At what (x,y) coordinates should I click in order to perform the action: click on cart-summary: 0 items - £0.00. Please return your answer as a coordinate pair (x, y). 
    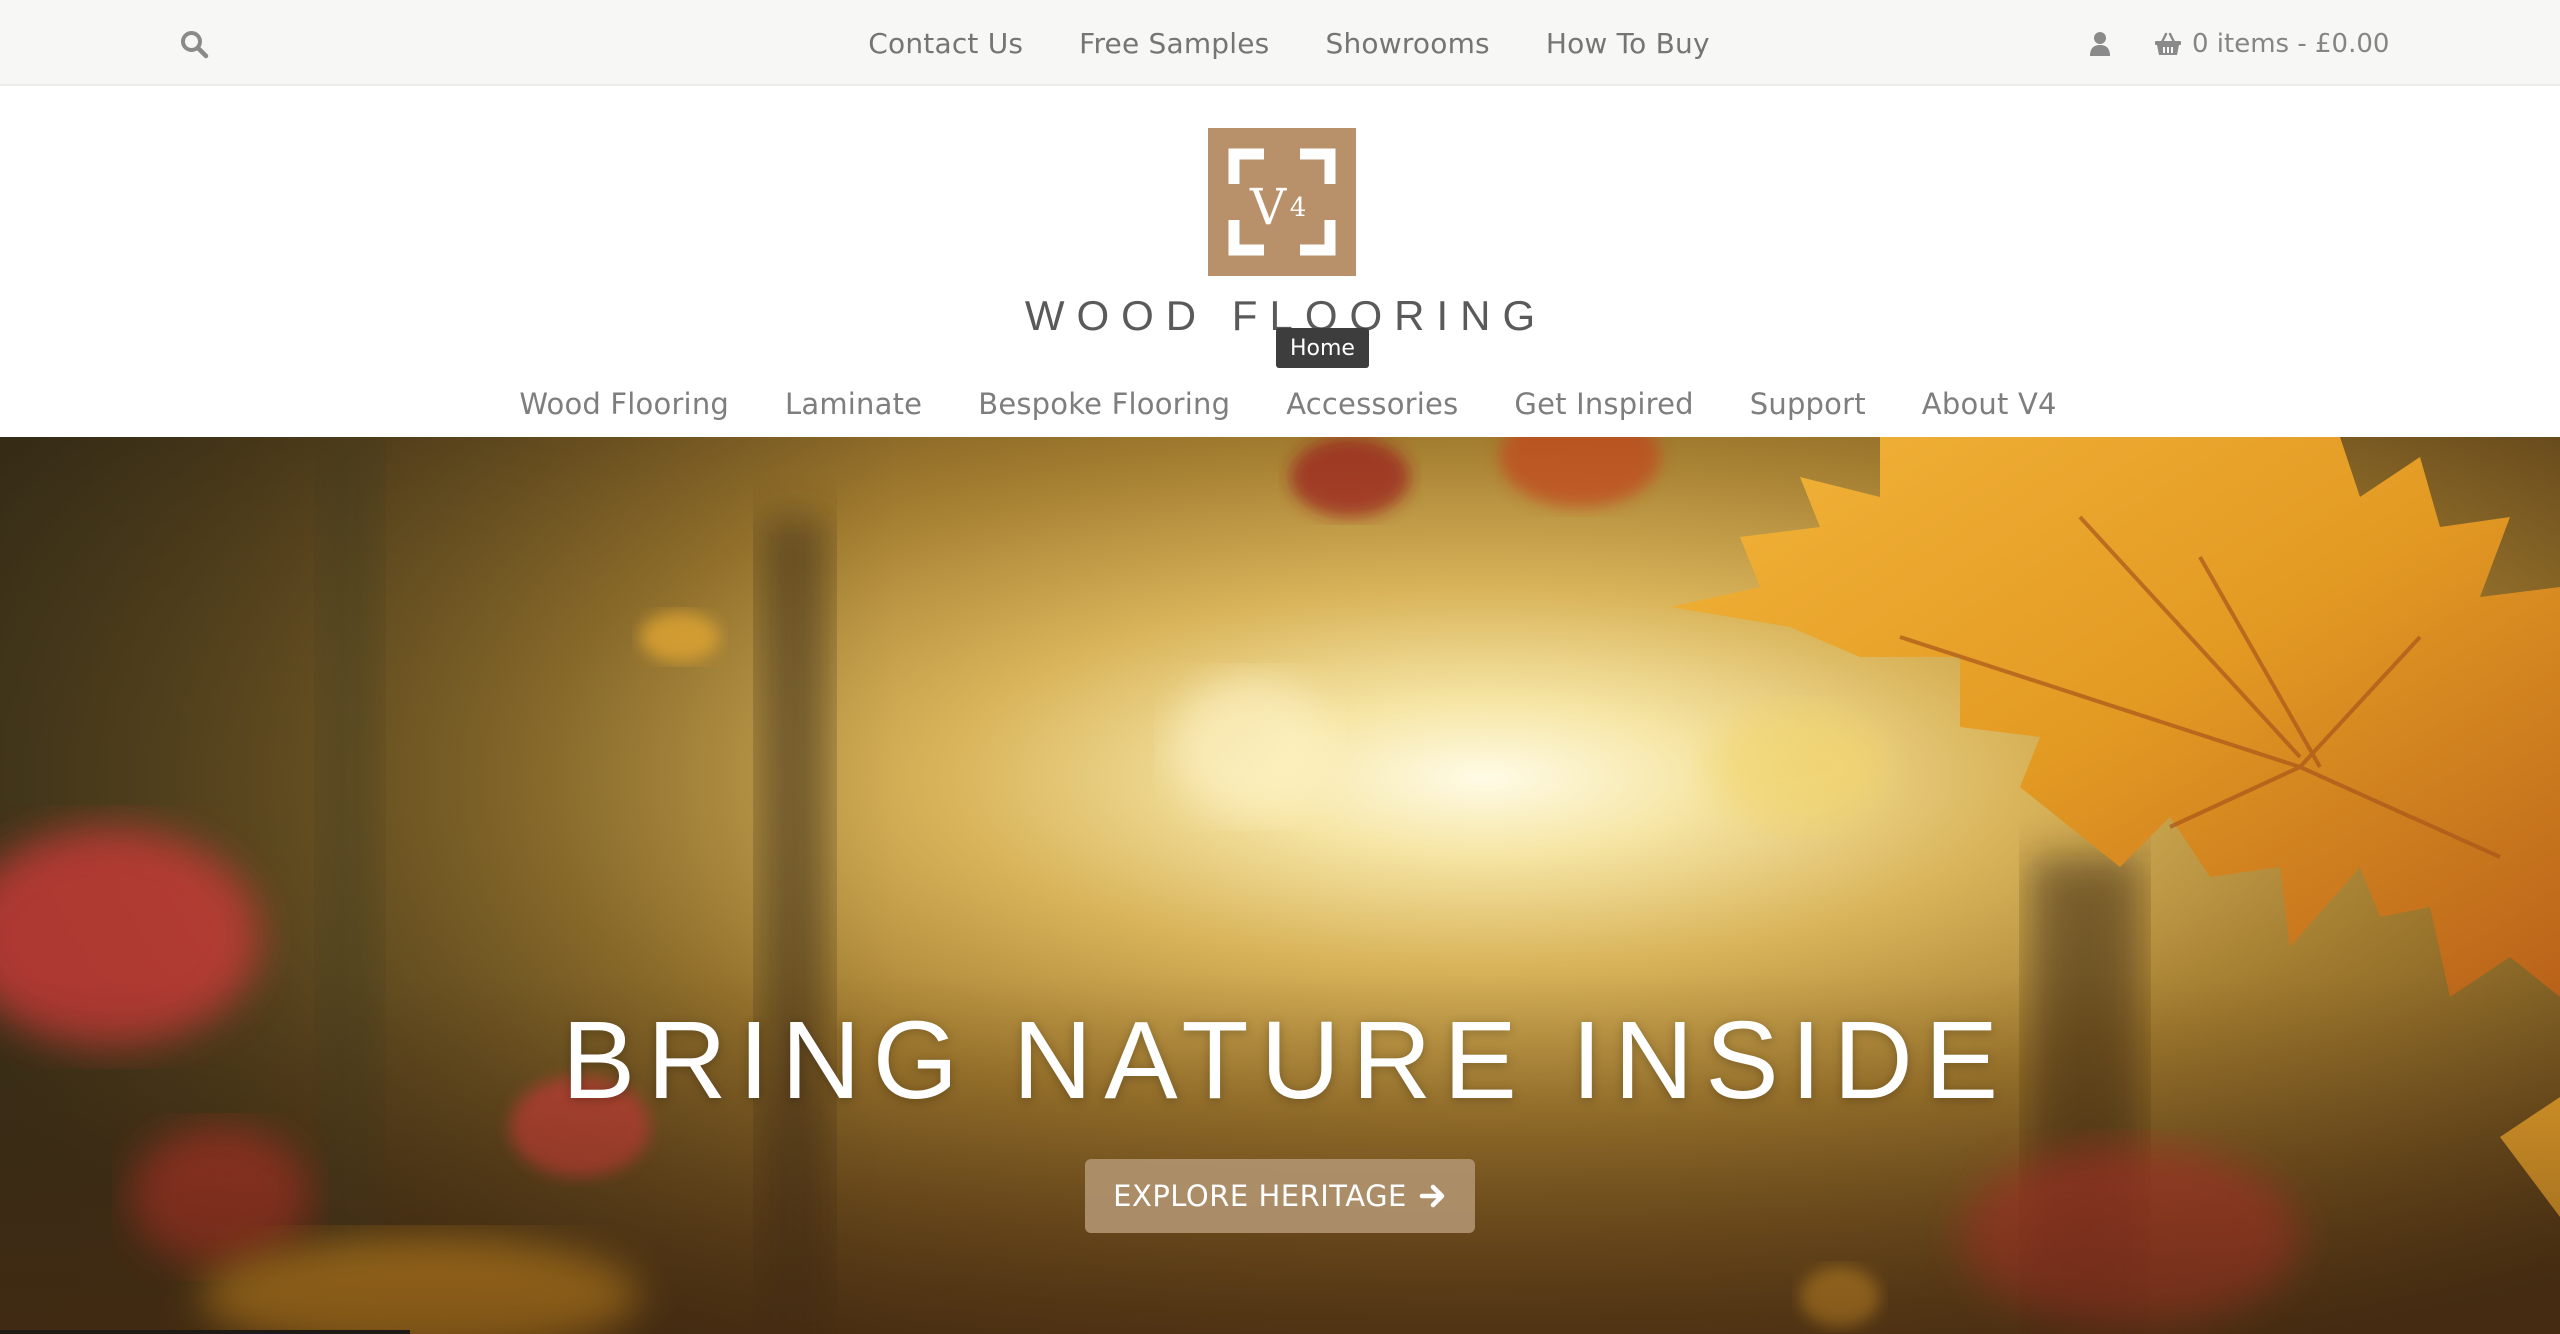
    Looking at the image, I should click on (2271, 44).